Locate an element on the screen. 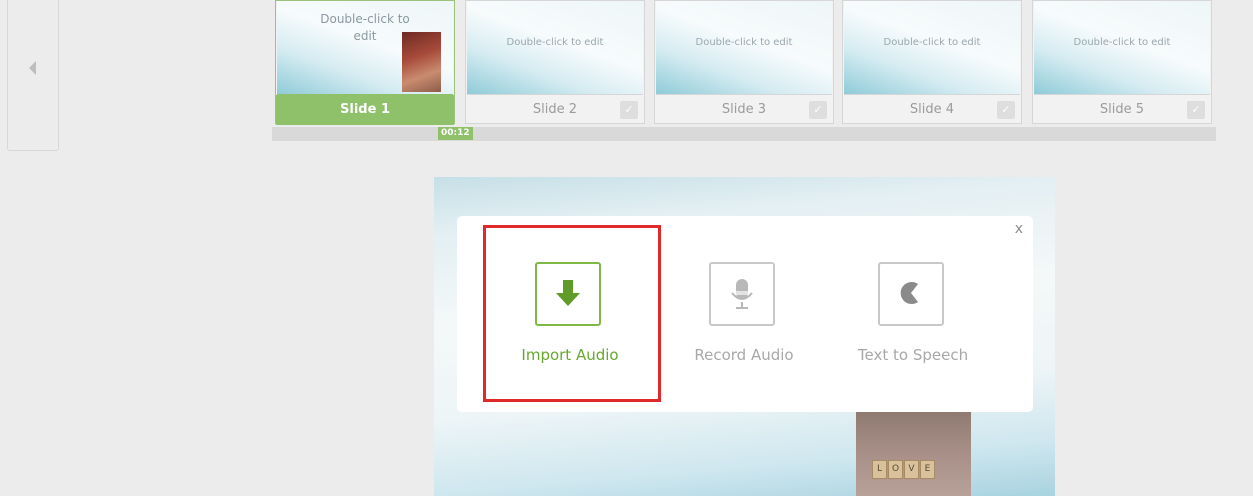 Image resolution: width=1253 pixels, height=496 pixels. slide-label: Slide 4 is located at coordinates (932, 109).